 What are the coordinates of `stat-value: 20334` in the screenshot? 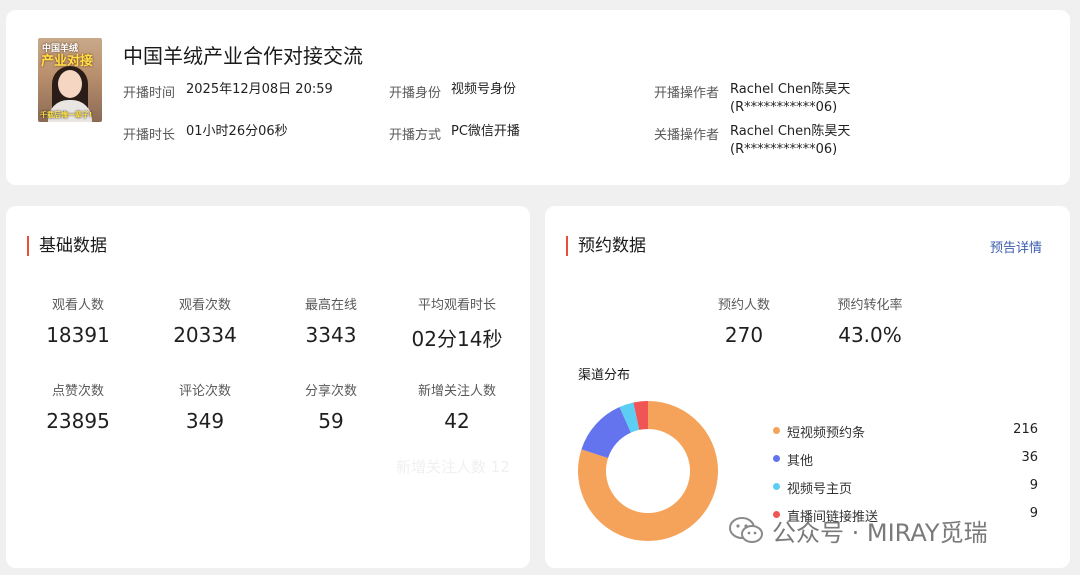 It's located at (205, 335).